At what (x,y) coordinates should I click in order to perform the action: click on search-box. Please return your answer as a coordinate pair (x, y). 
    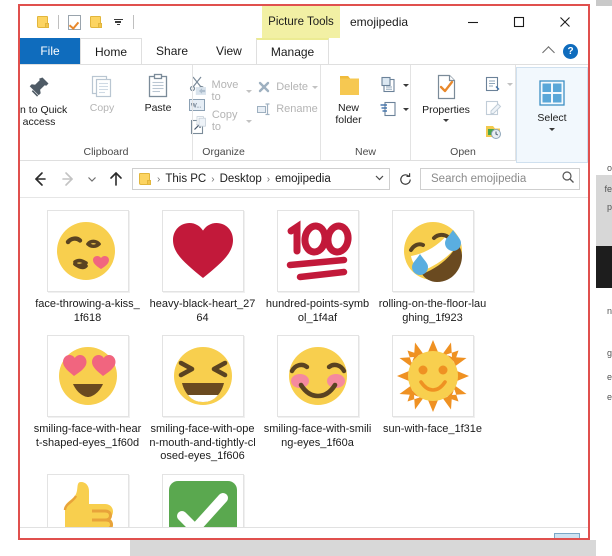
    Looking at the image, I should click on (500, 179).